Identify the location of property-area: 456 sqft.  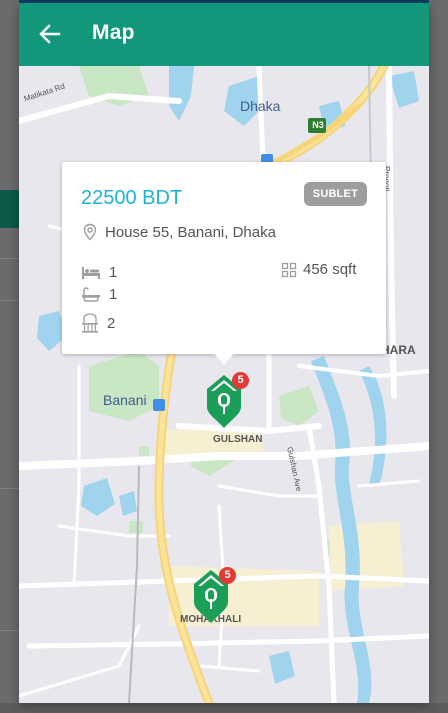
(330, 269).